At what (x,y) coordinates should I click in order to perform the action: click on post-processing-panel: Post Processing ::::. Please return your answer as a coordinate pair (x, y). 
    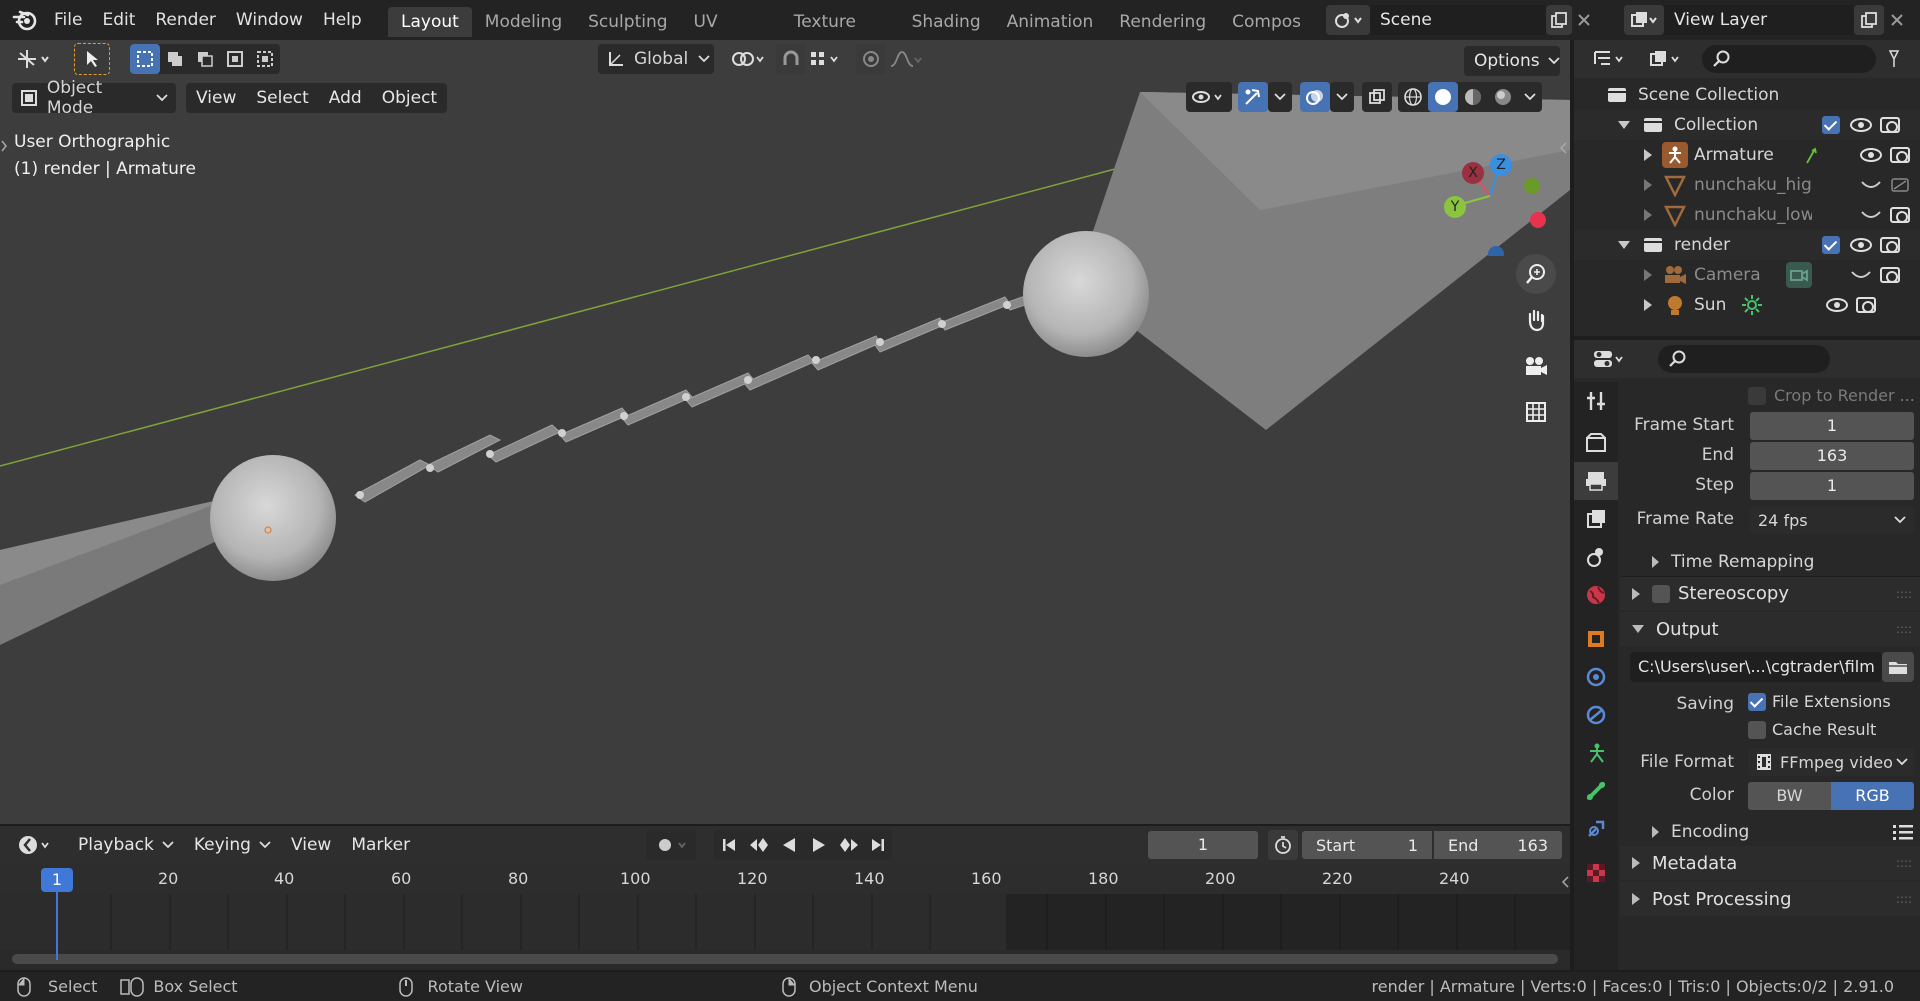
    Looking at the image, I should click on (1770, 899).